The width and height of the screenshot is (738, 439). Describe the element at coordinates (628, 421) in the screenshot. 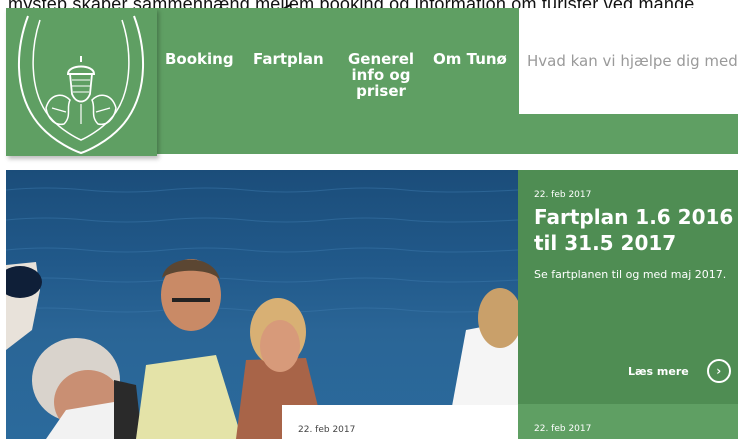

I see `news-panel-secondary: 22. feb 2017` at that location.